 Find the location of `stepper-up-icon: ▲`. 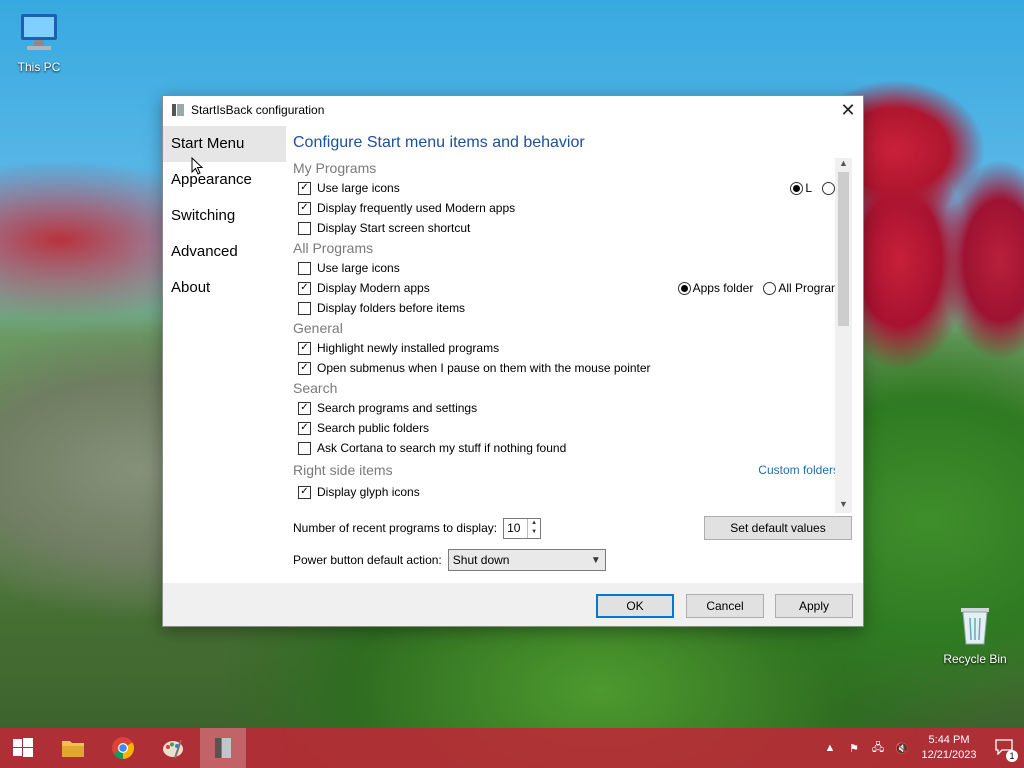

stepper-up-icon: ▲ is located at coordinates (534, 524).